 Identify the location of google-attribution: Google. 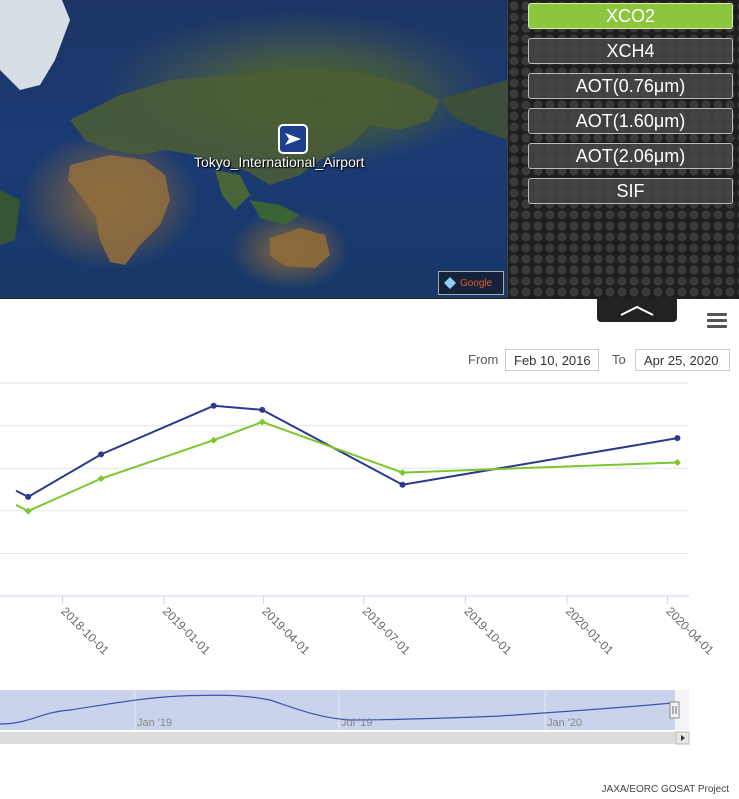
(471, 283).